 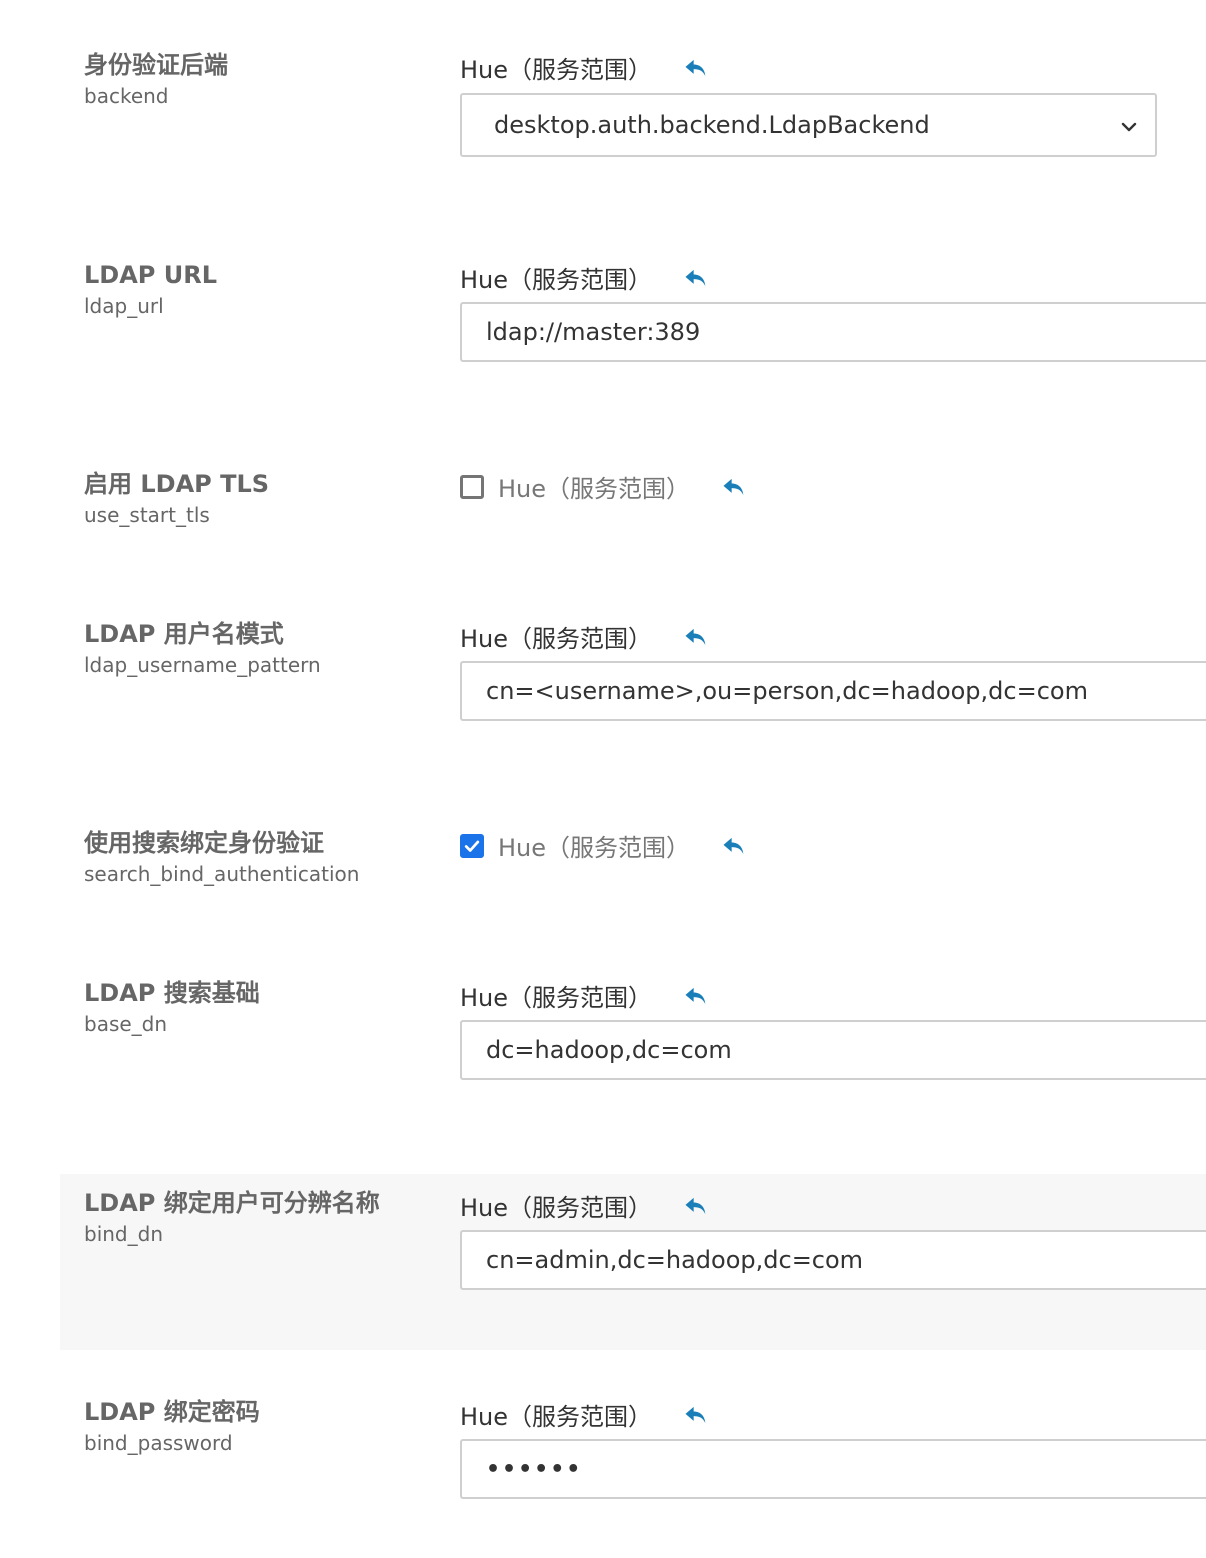 I want to click on setting-row-bind-password: LDAP 绑定密码 bind_password Hue（服务范围） ••••••, so click(x=633, y=1458).